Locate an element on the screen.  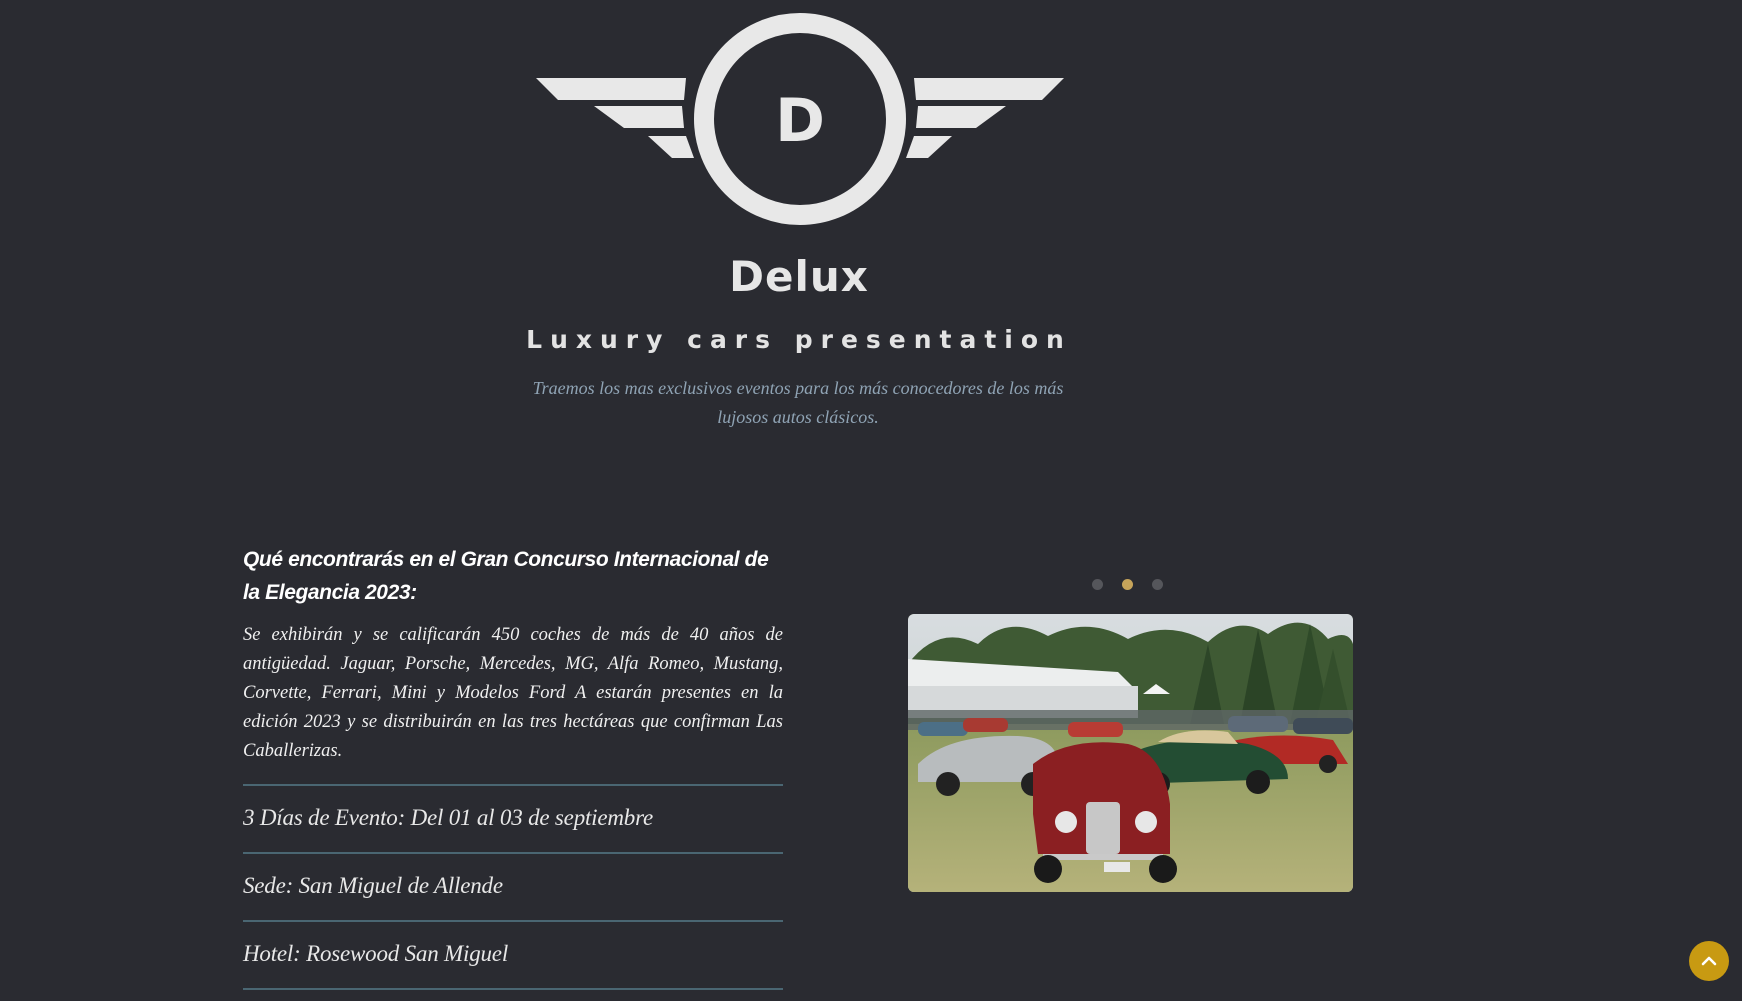
back-to-top-button is located at coordinates (1709, 961).